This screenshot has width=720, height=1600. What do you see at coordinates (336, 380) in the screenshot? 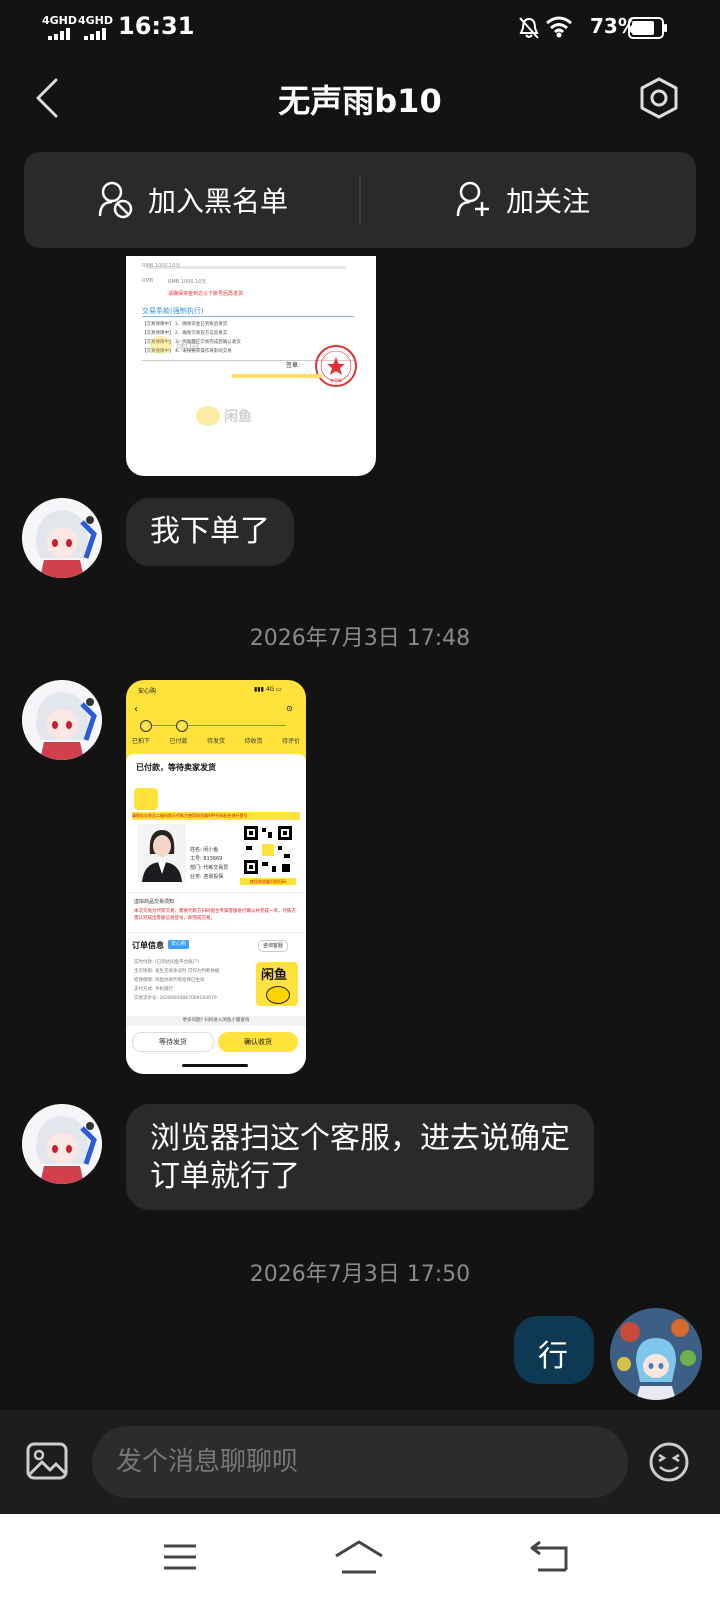
I see `seal-text: 专用章` at bounding box center [336, 380].